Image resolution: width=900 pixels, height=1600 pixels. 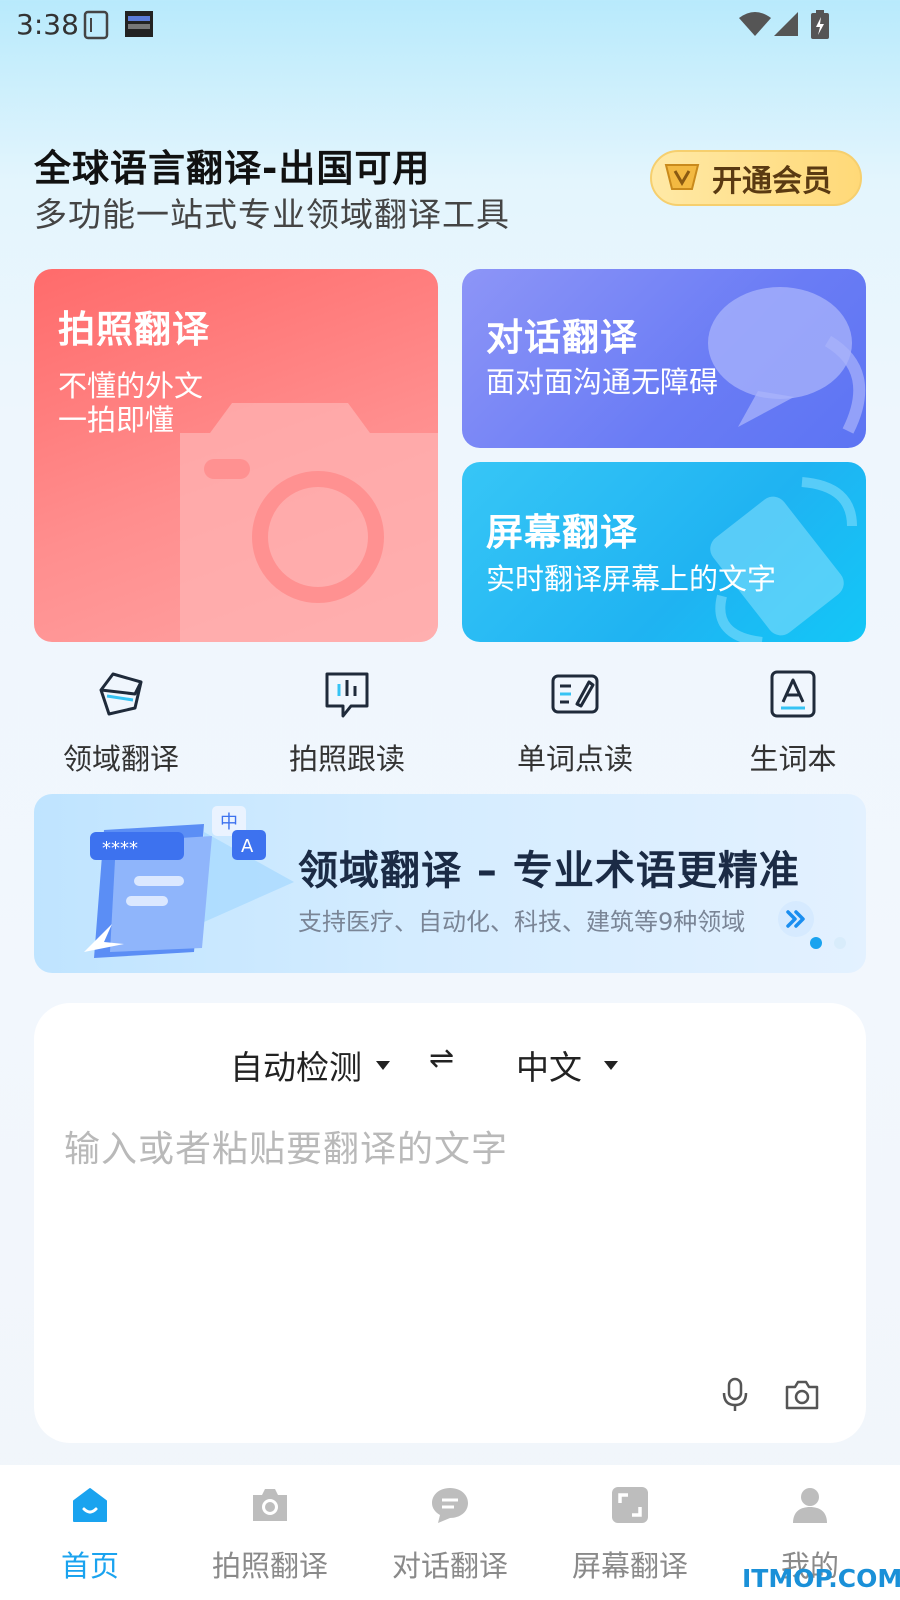 What do you see at coordinates (783, 559) in the screenshot?
I see `screen-rotate-illustration-icon` at bounding box center [783, 559].